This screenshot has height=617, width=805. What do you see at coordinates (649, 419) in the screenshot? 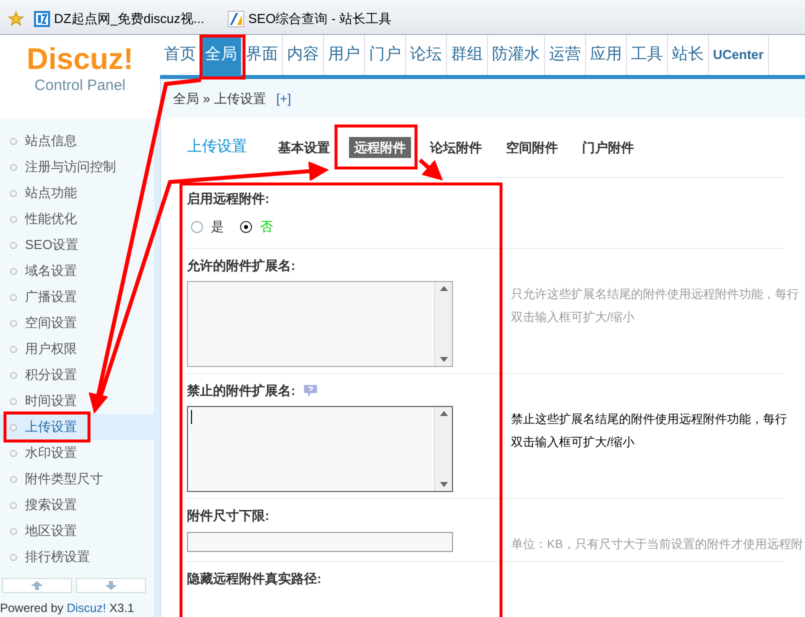
I see `setting-hint: 禁止这些扩展名结尾的附件使用远程附件功能，每行` at bounding box center [649, 419].